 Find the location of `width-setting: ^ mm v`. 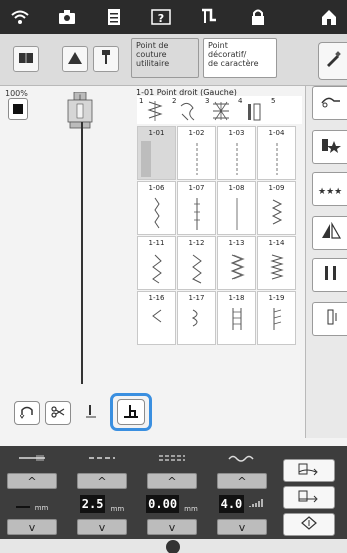

width-setting: ^ mm v is located at coordinates (32, 492).